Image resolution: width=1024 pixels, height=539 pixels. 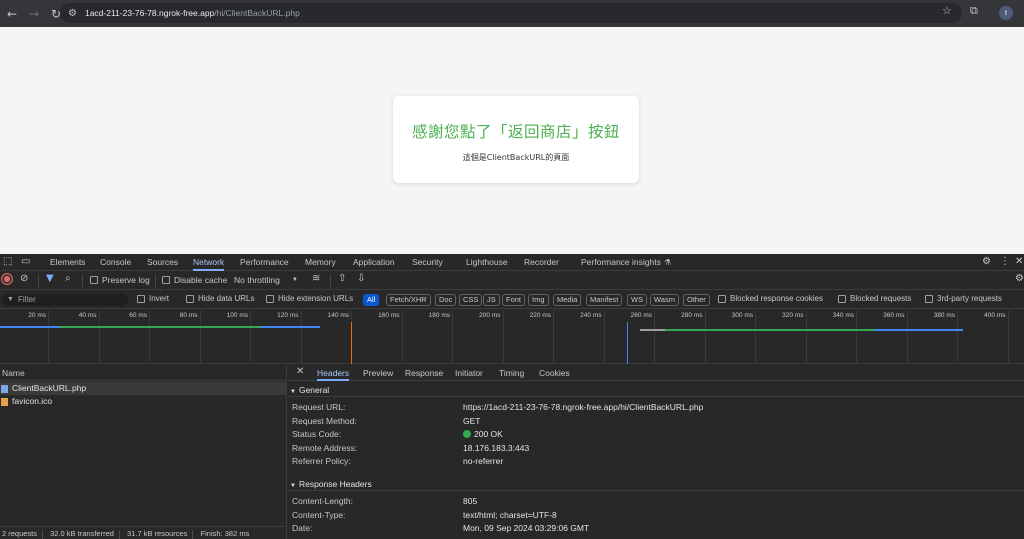 What do you see at coordinates (309, 298) in the screenshot?
I see `hide-extension-urls-checkbox: Hide extension URLs` at bounding box center [309, 298].